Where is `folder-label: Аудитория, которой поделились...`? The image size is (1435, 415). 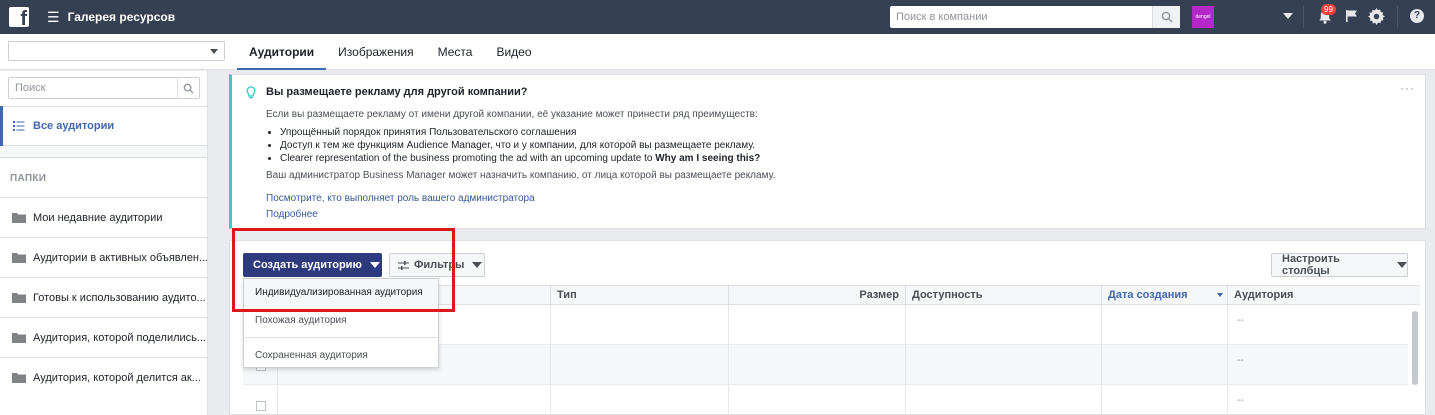
folder-label: Аудитория, которой поделились... is located at coordinates (120, 337).